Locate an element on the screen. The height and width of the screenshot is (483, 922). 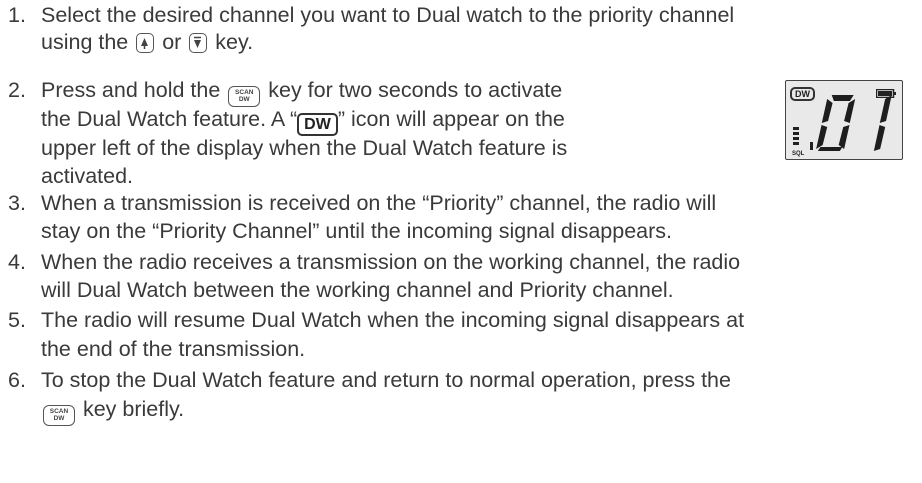
step-text-fragment: the Dual Watch feature. A “ is located at coordinates (169, 119).